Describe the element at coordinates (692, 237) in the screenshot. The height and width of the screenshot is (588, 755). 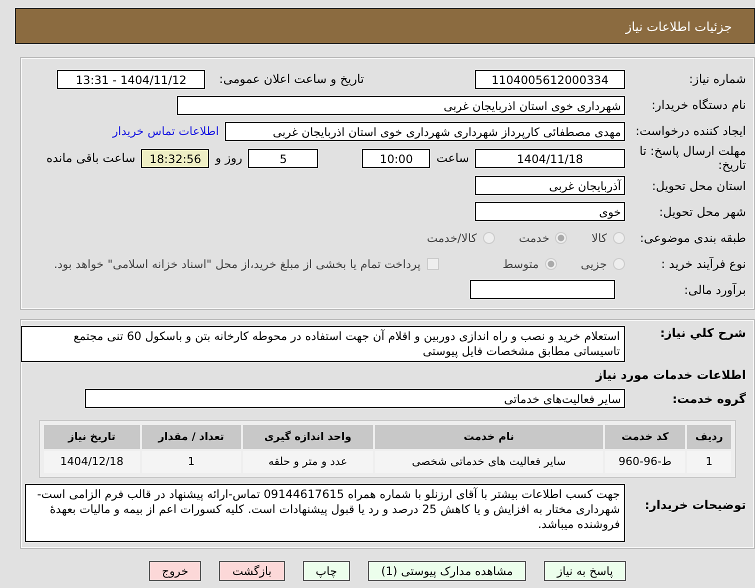
I see `field-label: طبقه بندی موضوعی:` at that location.